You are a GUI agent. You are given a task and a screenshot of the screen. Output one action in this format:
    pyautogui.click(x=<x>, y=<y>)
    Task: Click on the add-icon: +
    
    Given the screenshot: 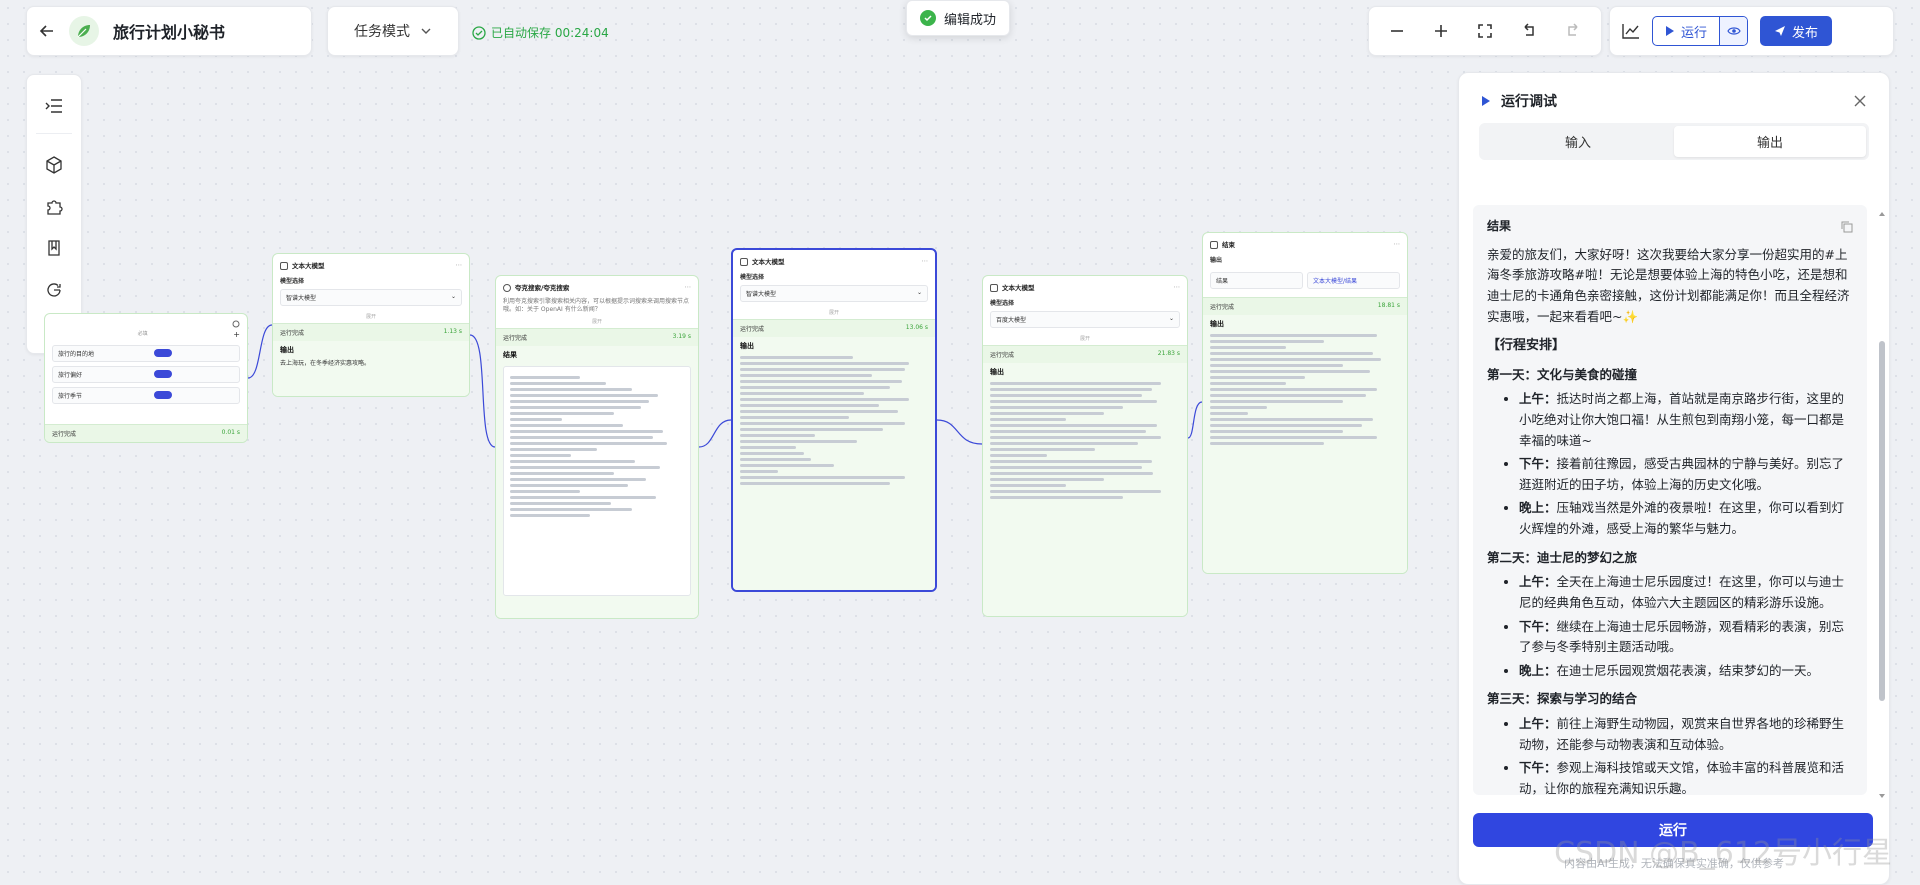 What is the action you would take?
    pyautogui.click(x=236, y=334)
    